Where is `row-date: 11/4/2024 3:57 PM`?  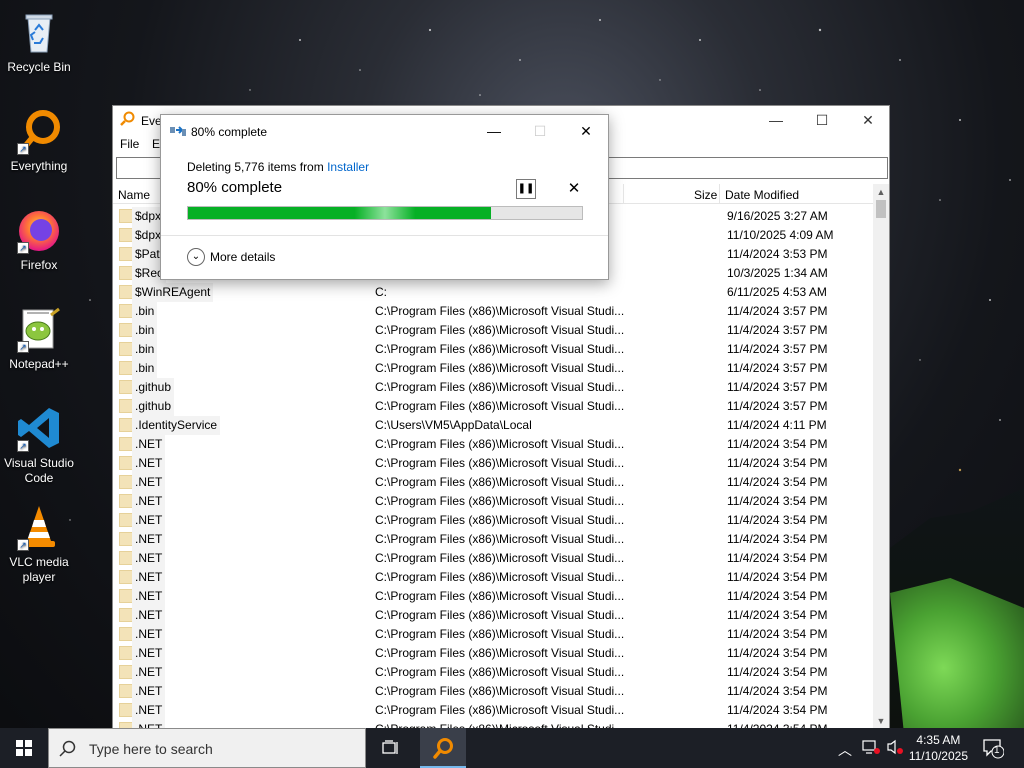 row-date: 11/4/2024 3:57 PM is located at coordinates (777, 368).